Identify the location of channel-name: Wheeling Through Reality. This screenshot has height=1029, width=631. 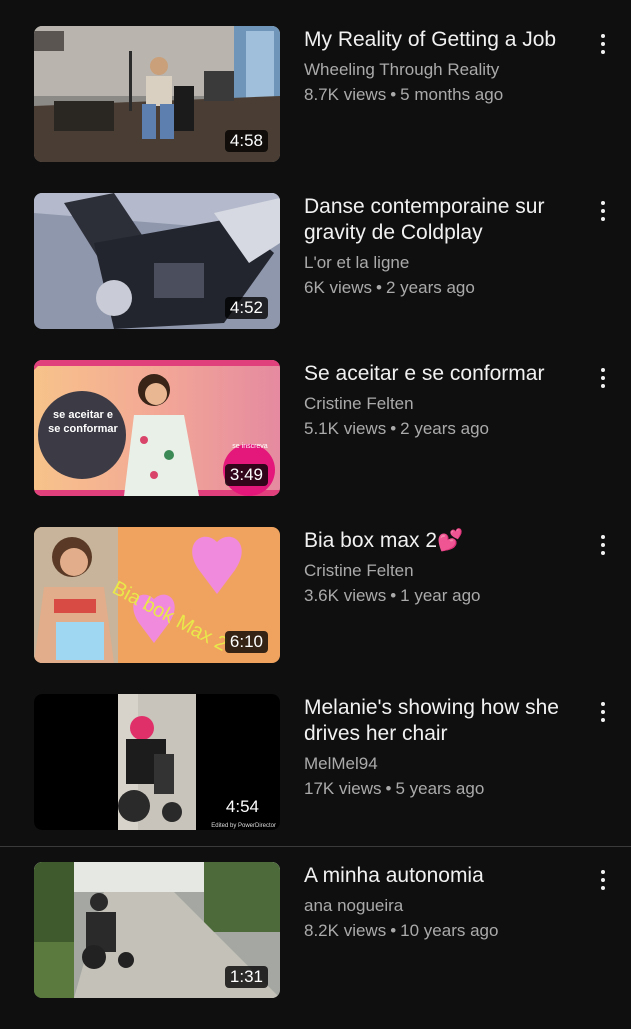
(441, 70).